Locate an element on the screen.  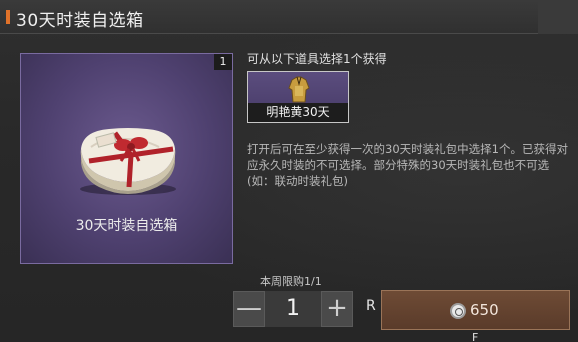
header-accent-bar is located at coordinates (8, 17).